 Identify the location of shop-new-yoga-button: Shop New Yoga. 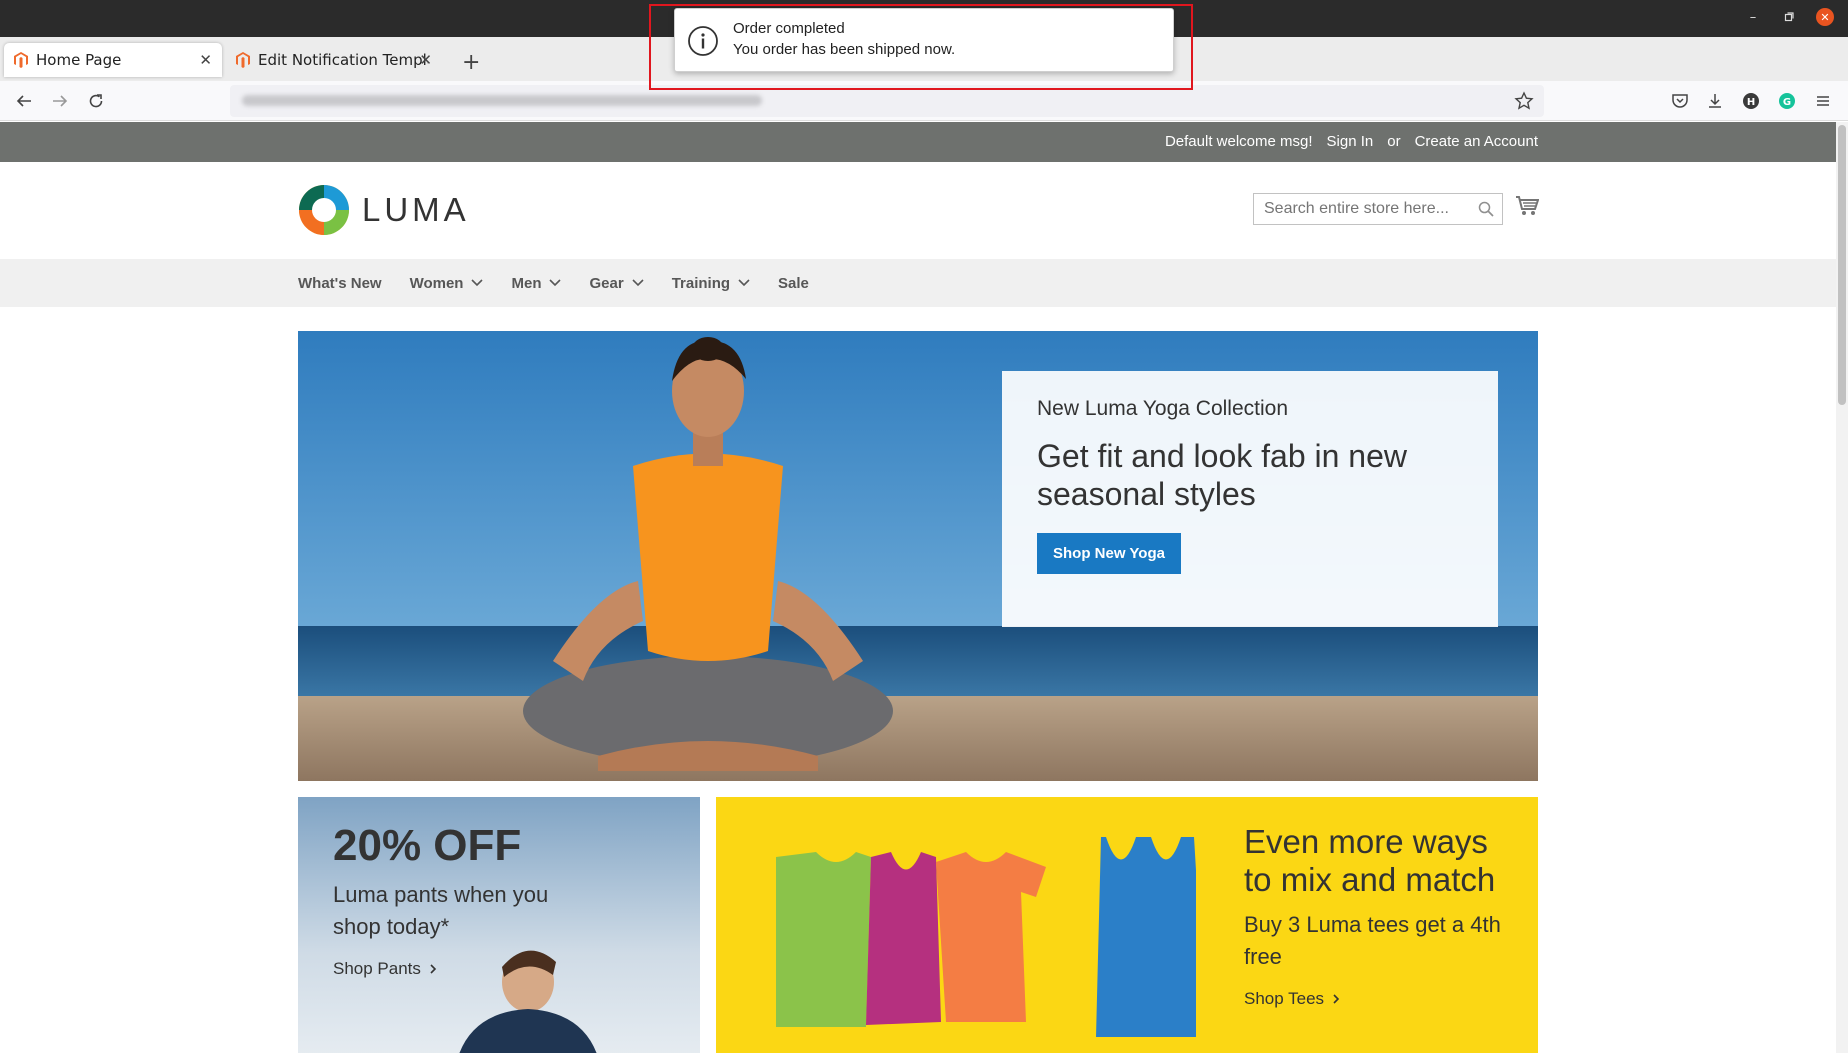
(1109, 553).